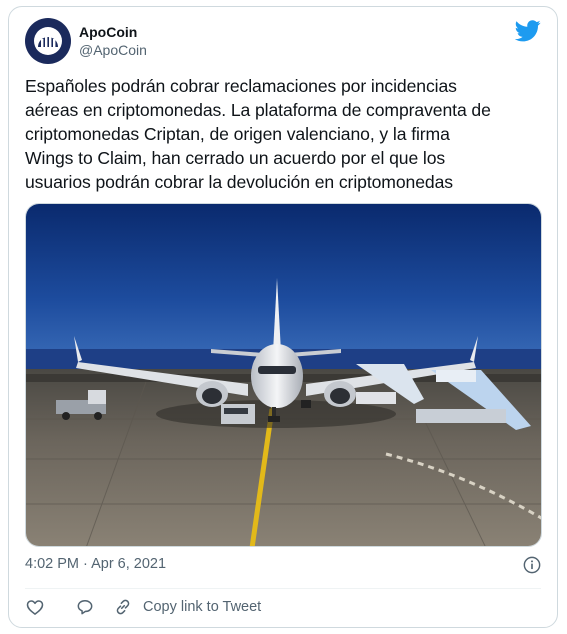 Image resolution: width=567 pixels, height=634 pixels. I want to click on reply-button, so click(85, 607).